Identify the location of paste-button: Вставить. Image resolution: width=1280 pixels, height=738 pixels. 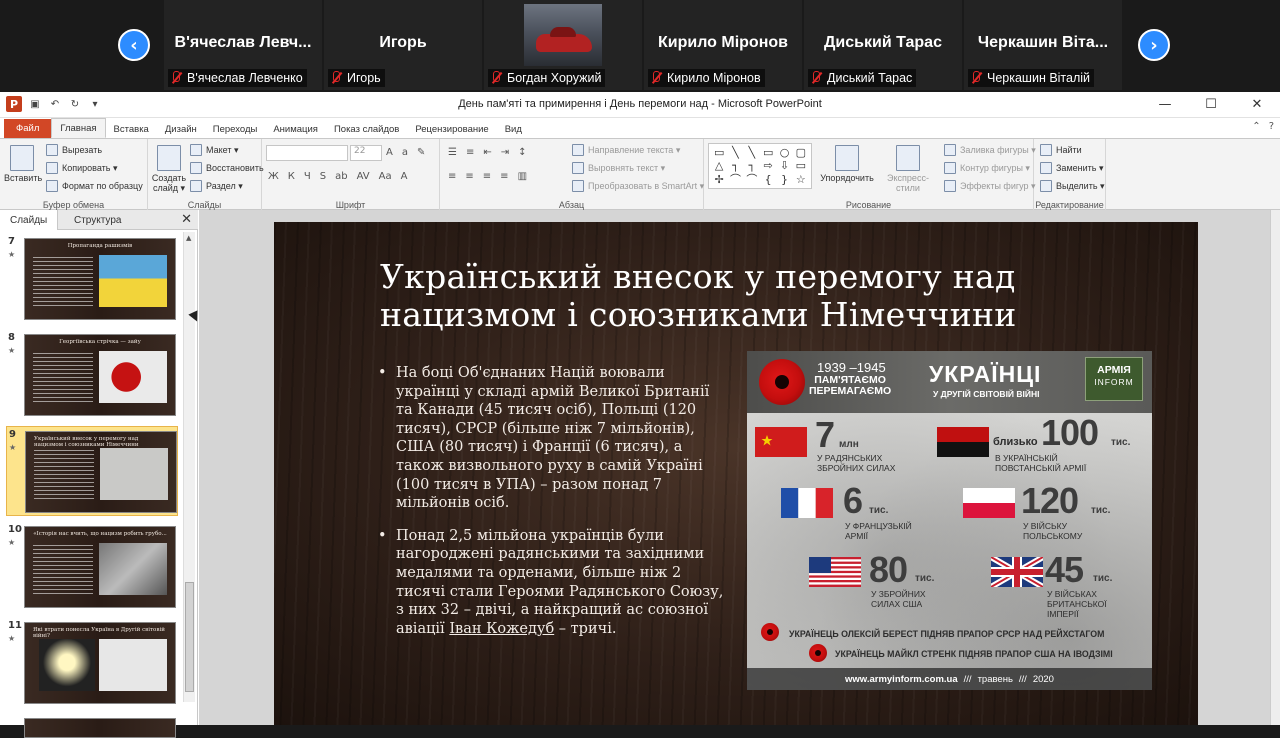
(23, 164).